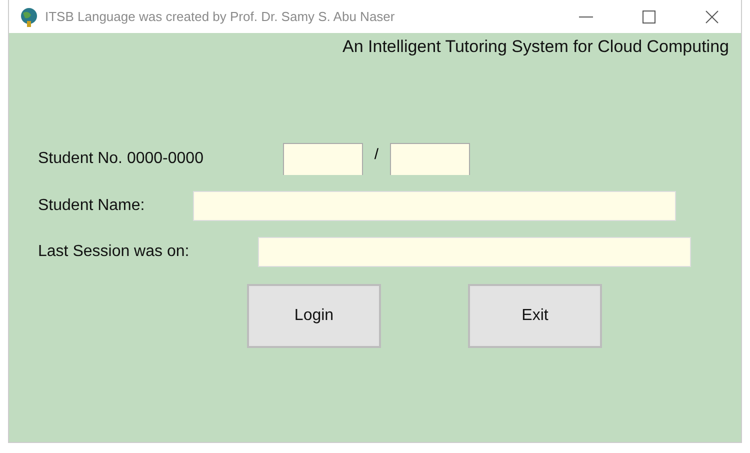 Image resolution: width=750 pixels, height=453 pixels. Describe the element at coordinates (121, 159) in the screenshot. I see `student-number-label: Student No. 0000-0000` at that location.